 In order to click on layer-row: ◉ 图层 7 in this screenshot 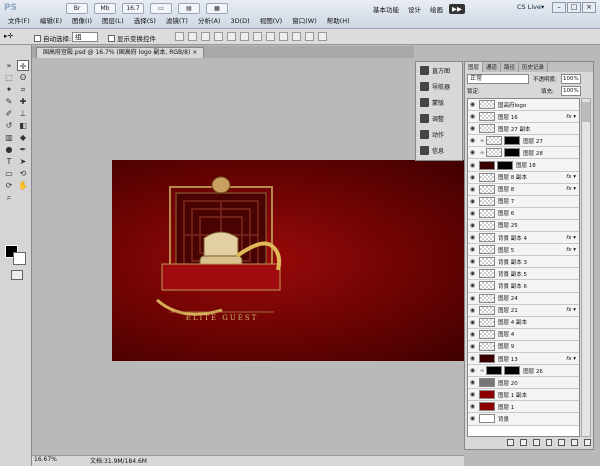, I will do `click(523, 201)`.